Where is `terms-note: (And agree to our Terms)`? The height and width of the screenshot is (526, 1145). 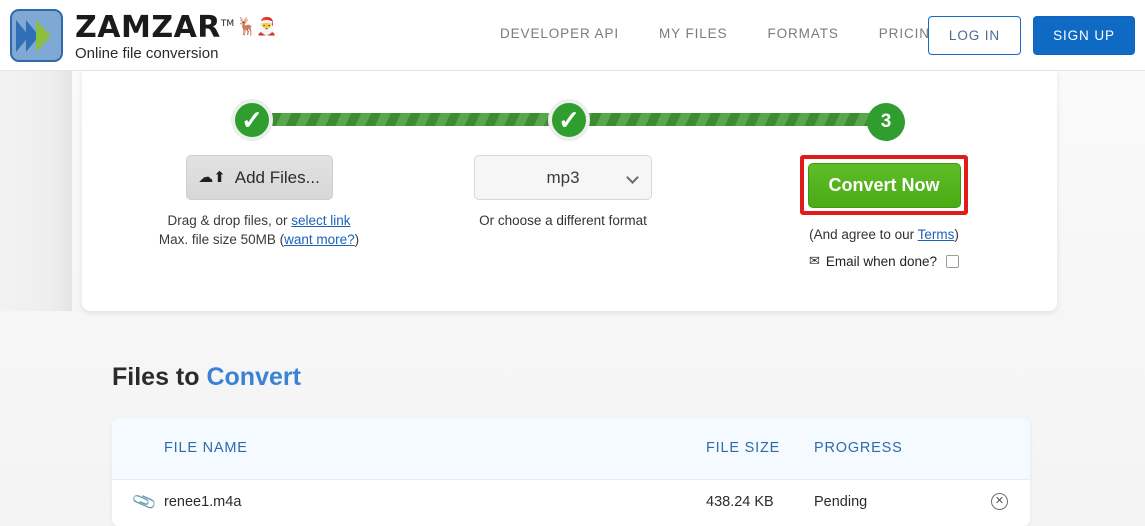
terms-note: (And agree to our Terms) is located at coordinates (884, 234).